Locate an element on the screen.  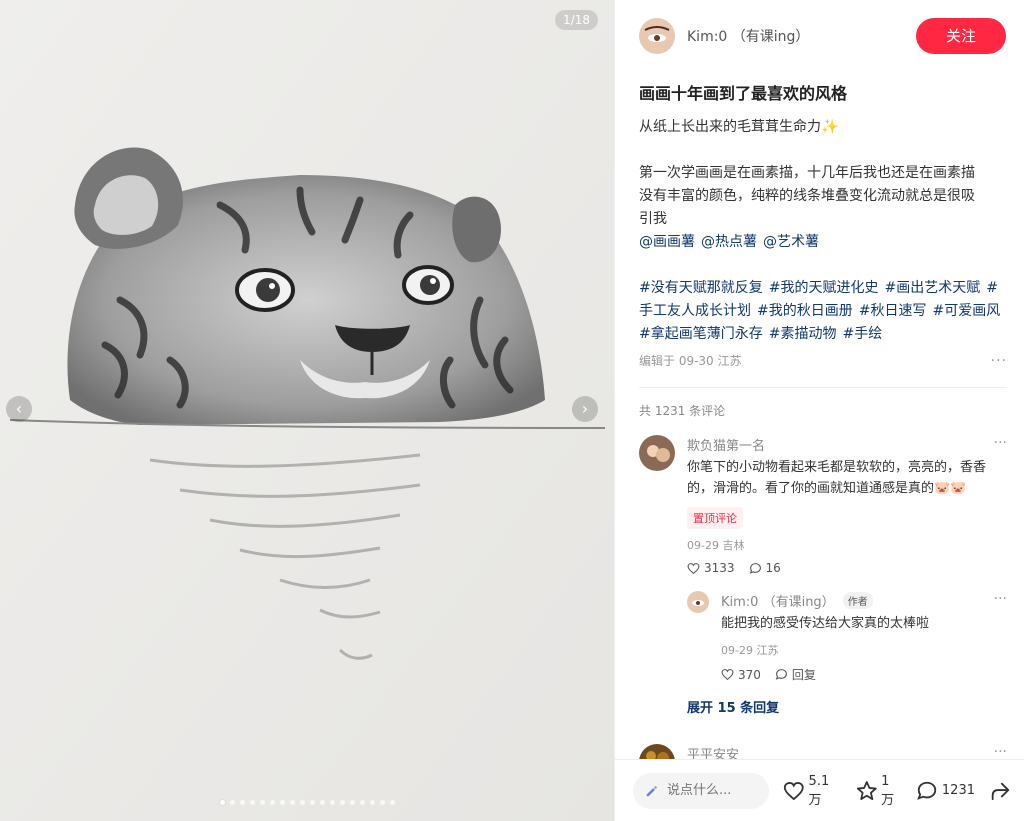
image-counter: 1/18 is located at coordinates (576, 20).